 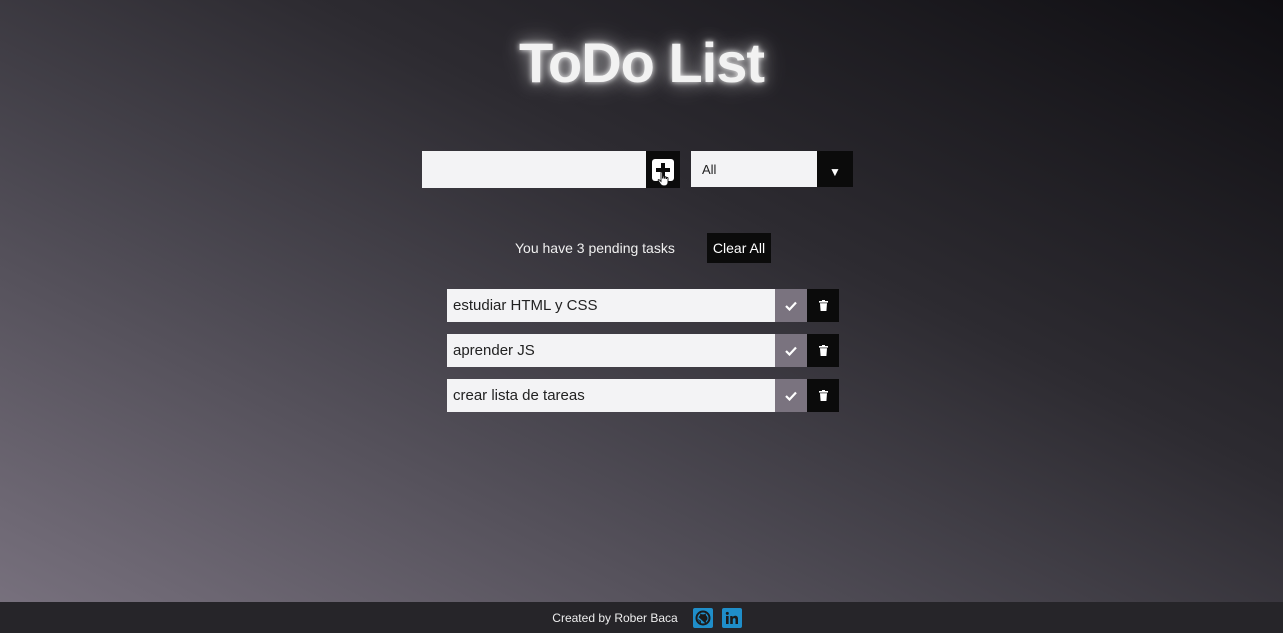 I want to click on todo-item: estudiar HTML y CSS, so click(x=643, y=305).